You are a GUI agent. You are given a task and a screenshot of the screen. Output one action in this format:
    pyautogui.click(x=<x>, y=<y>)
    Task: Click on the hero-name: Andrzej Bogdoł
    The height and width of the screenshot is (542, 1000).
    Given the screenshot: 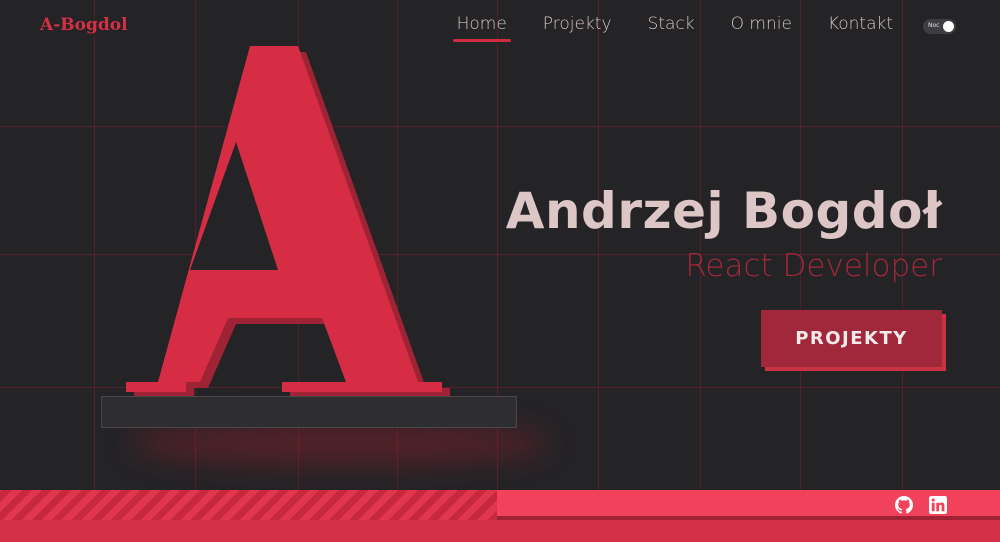 What is the action you would take?
    pyautogui.click(x=723, y=211)
    